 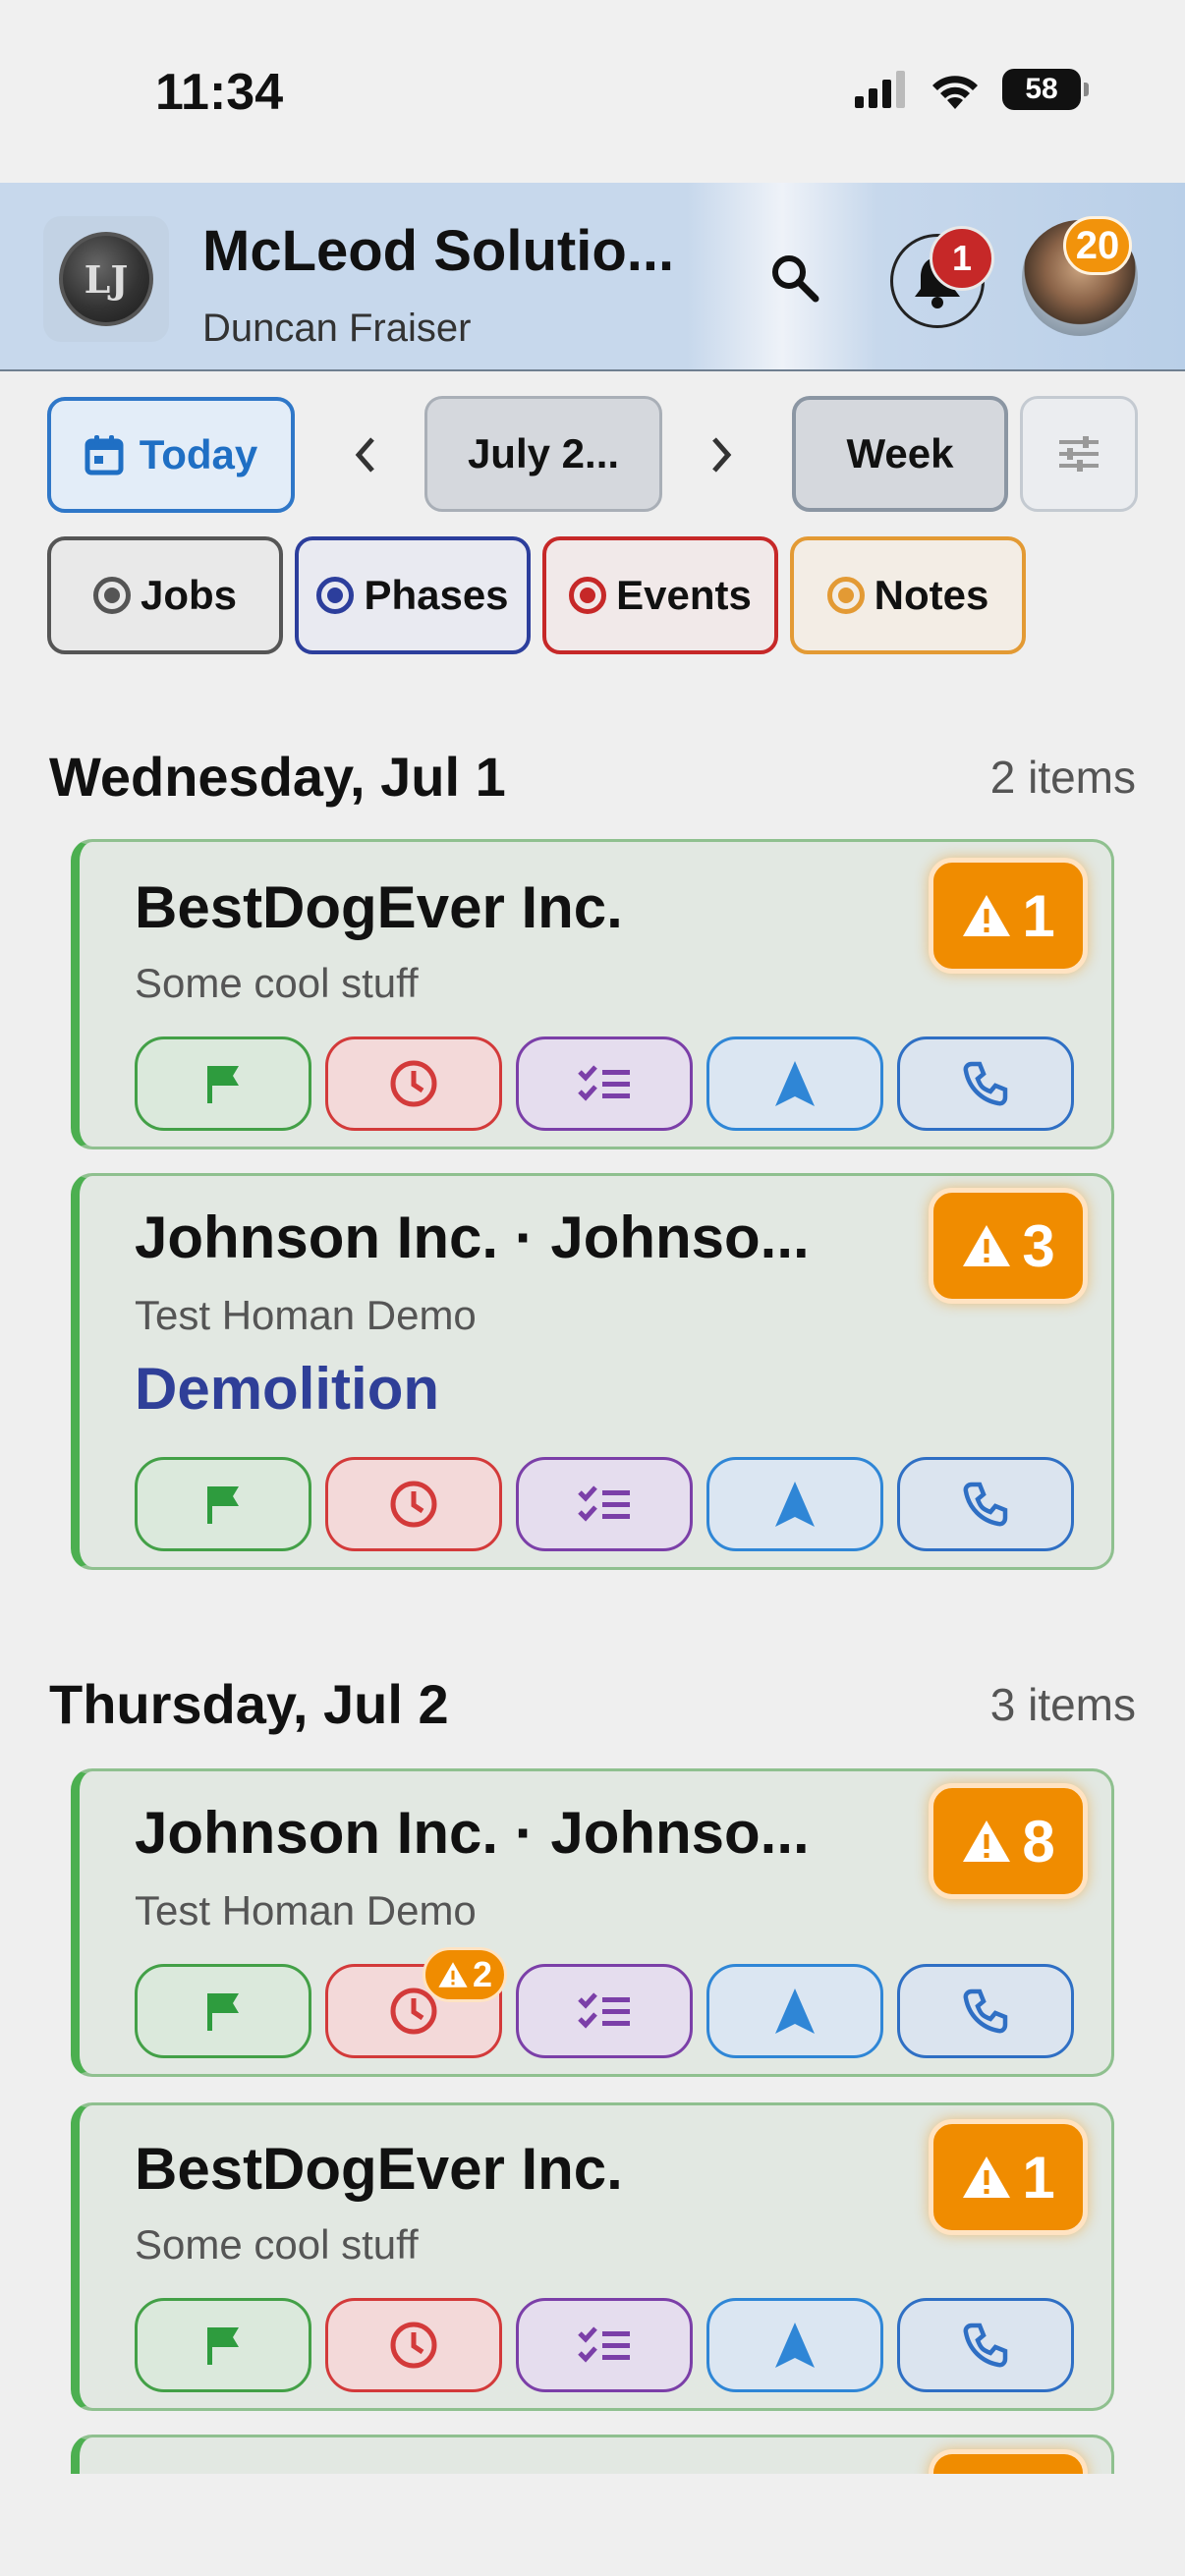 What do you see at coordinates (908, 595) in the screenshot?
I see `filter-chip-notes: Notes` at bounding box center [908, 595].